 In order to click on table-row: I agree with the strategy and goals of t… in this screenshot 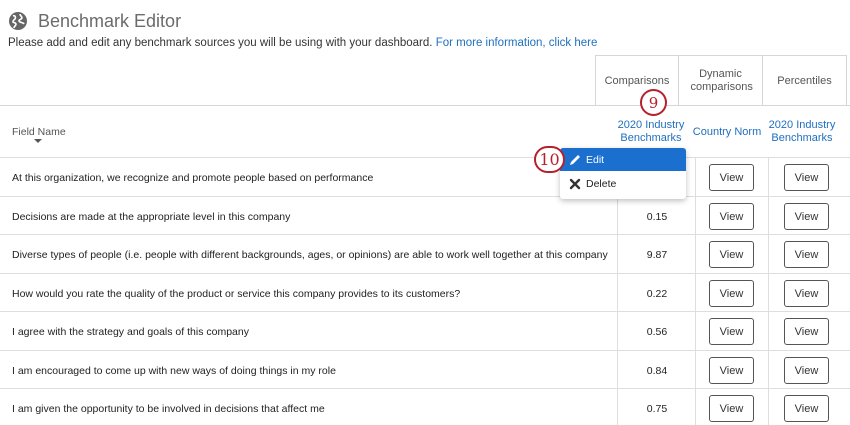, I will do `click(425, 330)`.